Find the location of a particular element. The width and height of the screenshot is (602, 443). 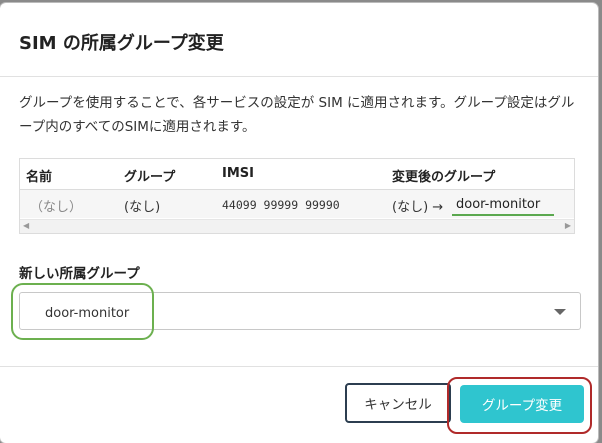

highlight-underline is located at coordinates (503, 215).